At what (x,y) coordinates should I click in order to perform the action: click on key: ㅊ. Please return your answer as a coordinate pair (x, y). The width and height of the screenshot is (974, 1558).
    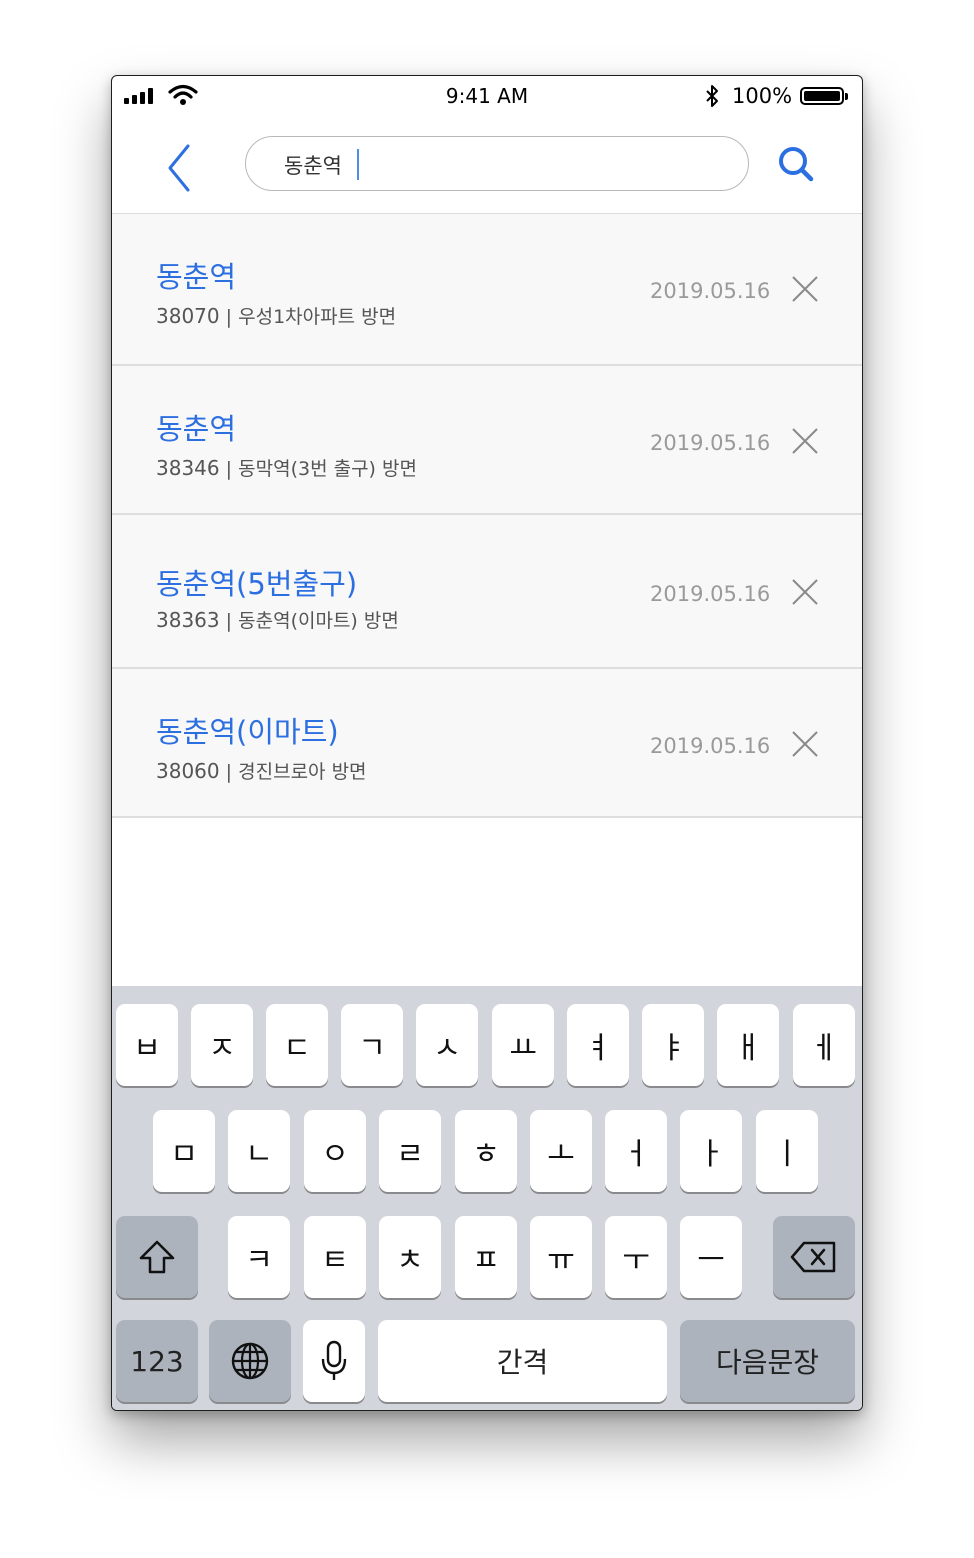
    Looking at the image, I should click on (410, 1257).